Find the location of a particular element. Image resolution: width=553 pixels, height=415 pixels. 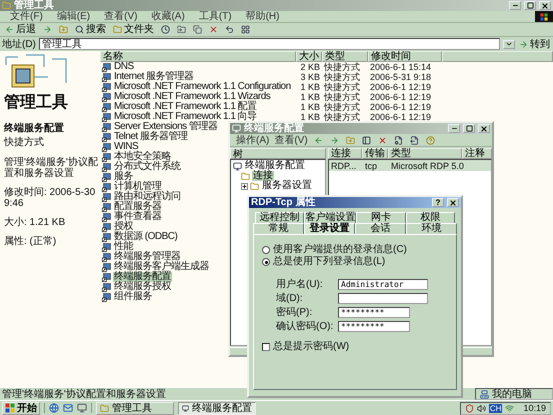

file-name: 性能 is located at coordinates (123, 247).